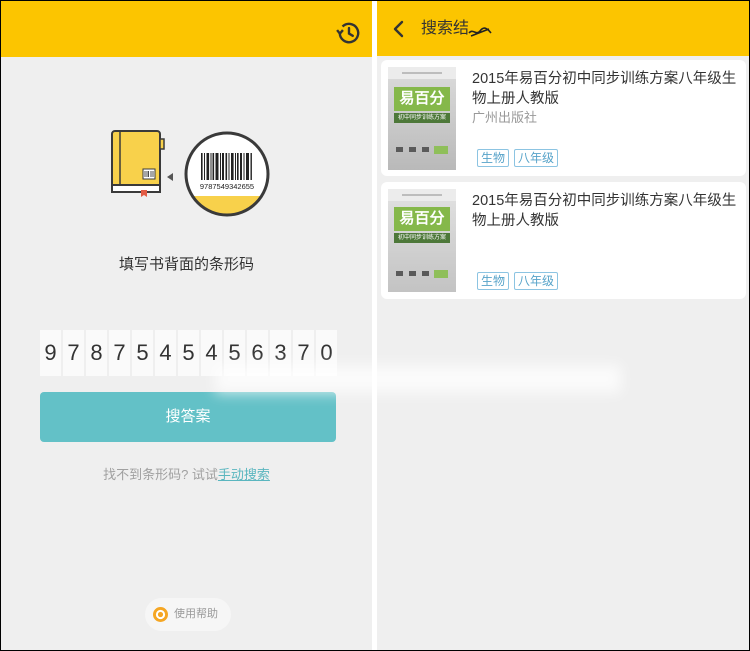  Describe the element at coordinates (196, 614) in the screenshot. I see `help-label: 使用帮助` at that location.